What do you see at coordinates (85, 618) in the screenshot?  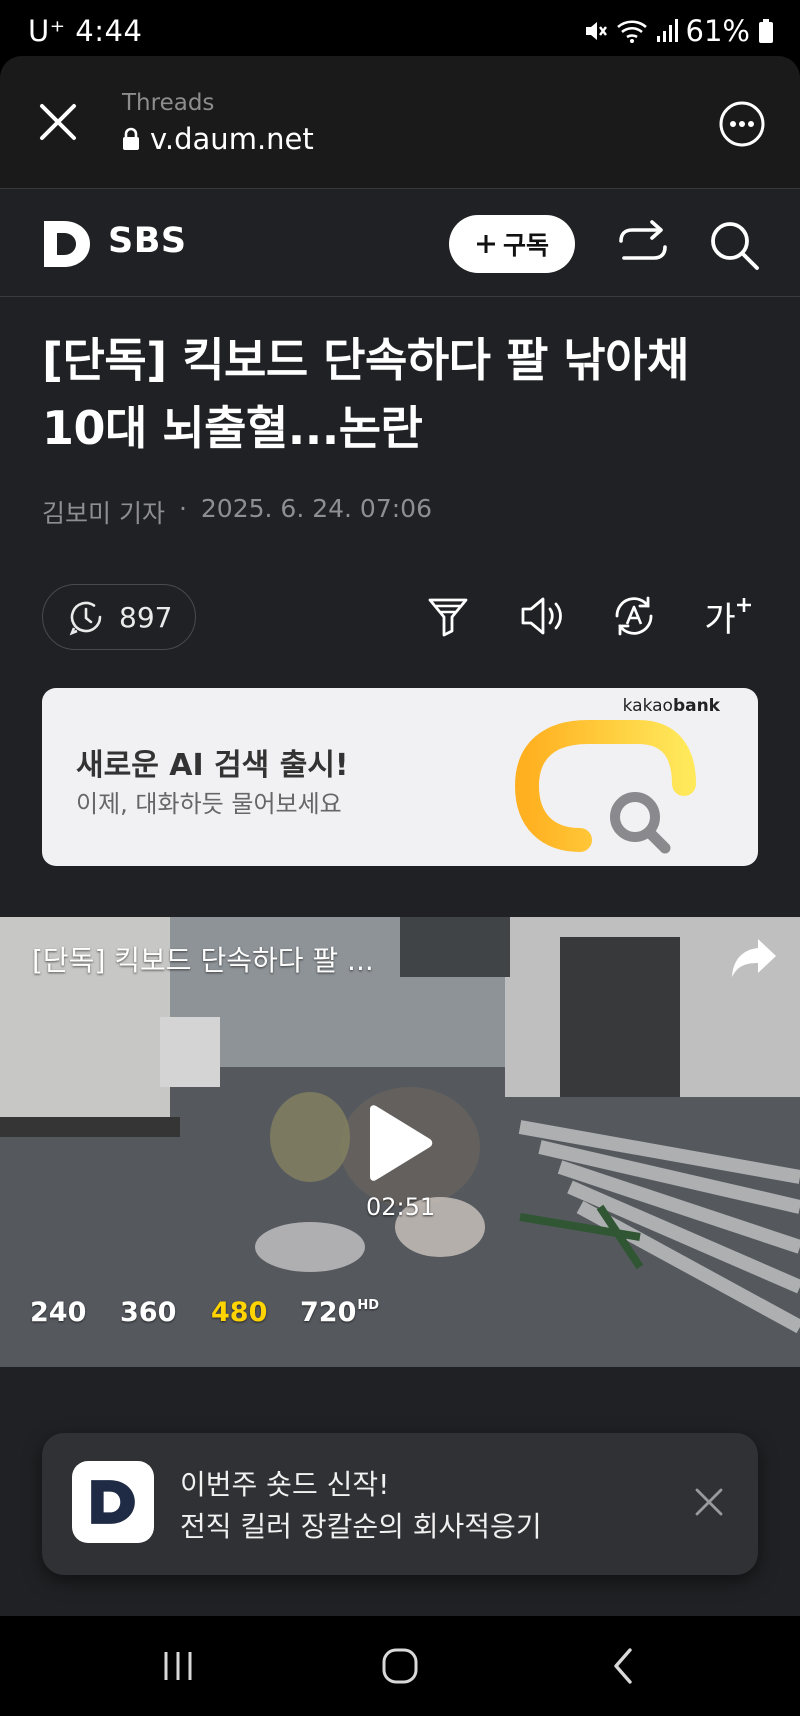 I see `views-icon` at bounding box center [85, 618].